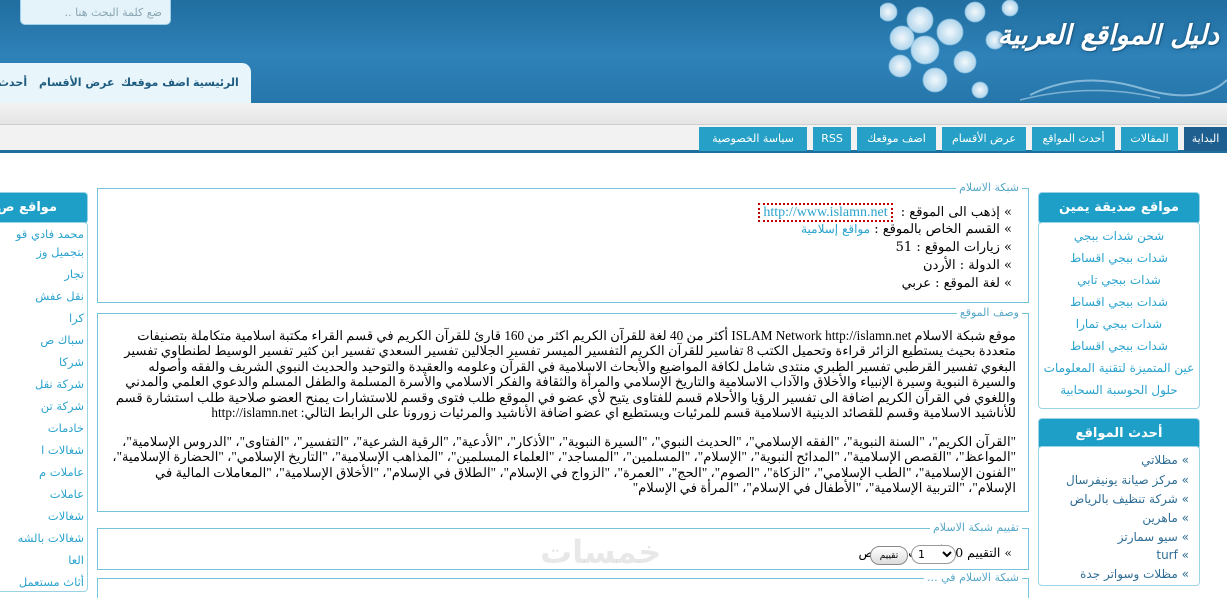 The height and width of the screenshot is (598, 1227). What do you see at coordinates (66, 516) in the screenshot?
I see `left-friend-link: شغالات` at bounding box center [66, 516].